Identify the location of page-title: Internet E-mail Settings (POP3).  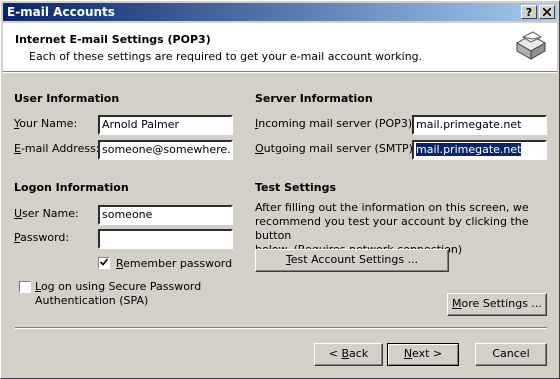
(113, 39).